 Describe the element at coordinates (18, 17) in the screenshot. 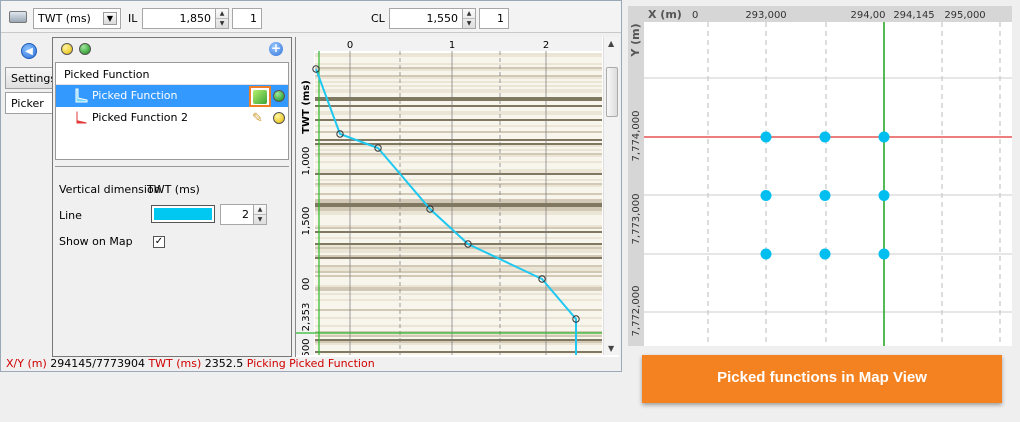

I see `camera-icon` at that location.